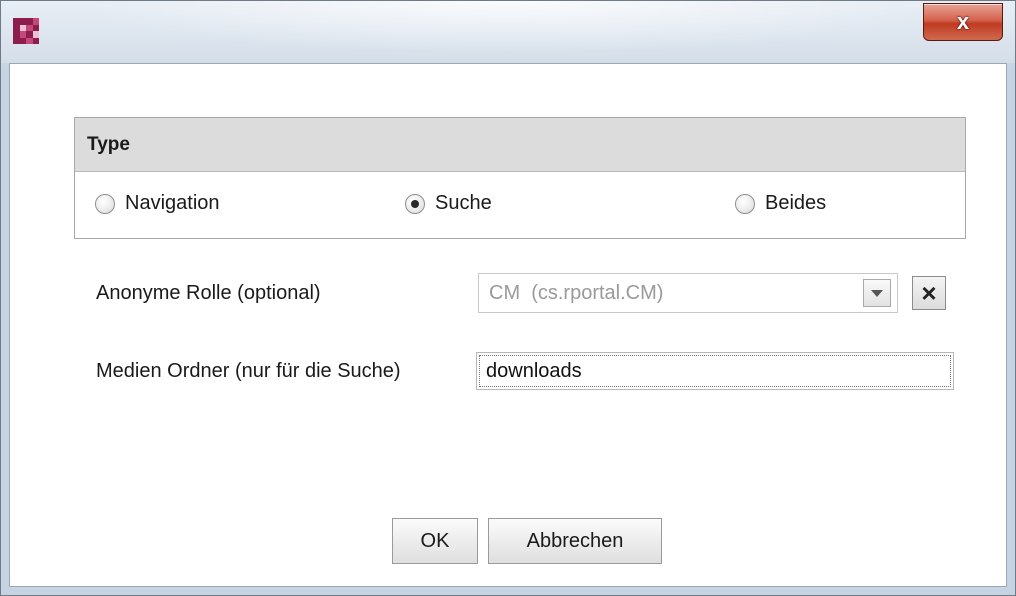  I want to click on radio-suche: Suche, so click(448, 203).